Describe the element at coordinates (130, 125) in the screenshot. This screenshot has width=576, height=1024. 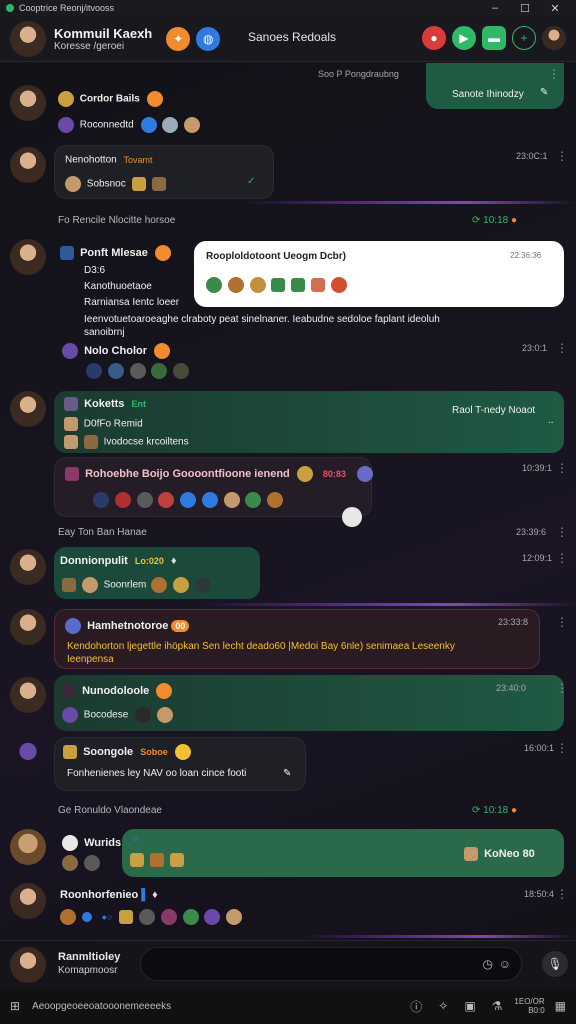
I see `message-text-row: Roconnedtd` at that location.